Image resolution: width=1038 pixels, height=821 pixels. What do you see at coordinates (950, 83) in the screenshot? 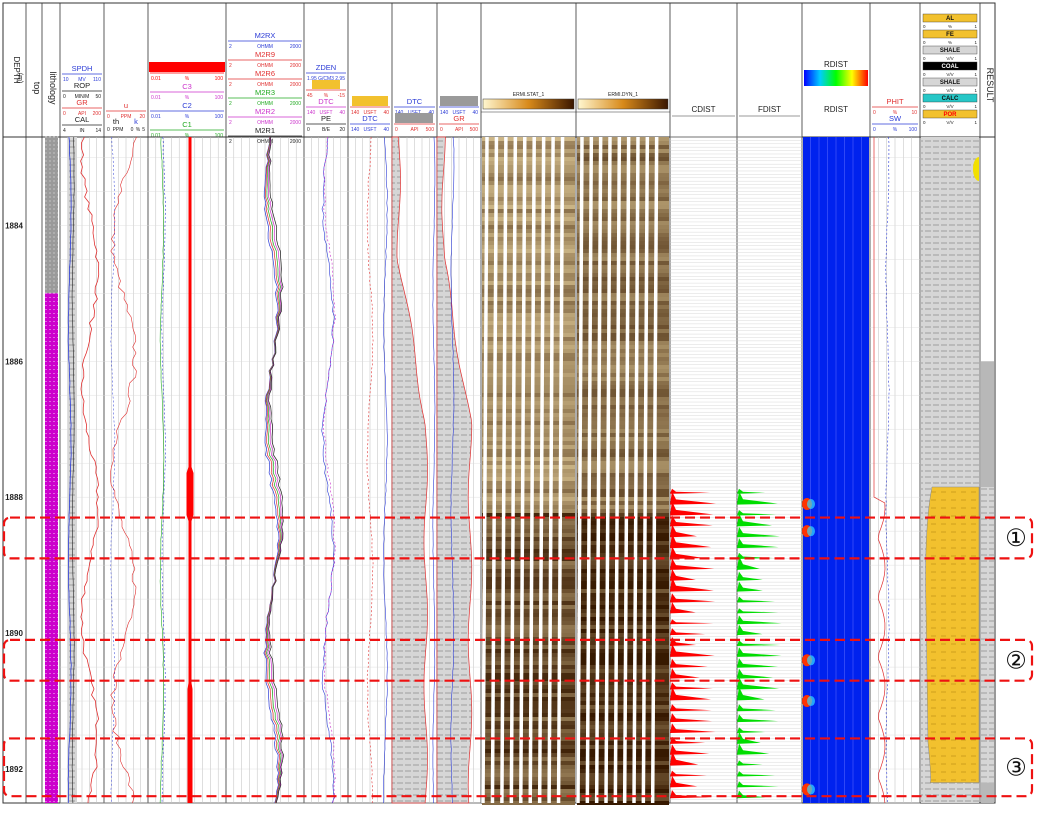
I see `lith-result-name-4: SHALE` at bounding box center [950, 83].